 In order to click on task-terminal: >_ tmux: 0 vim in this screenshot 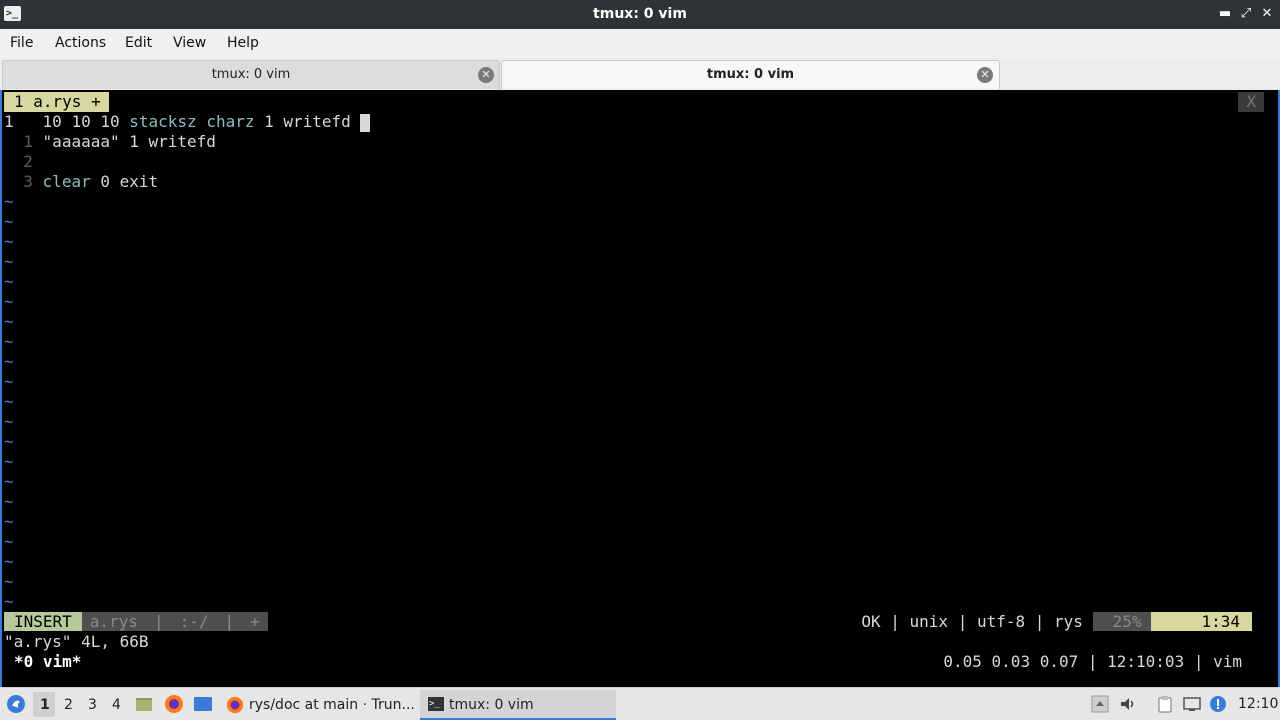, I will do `click(518, 705)`.